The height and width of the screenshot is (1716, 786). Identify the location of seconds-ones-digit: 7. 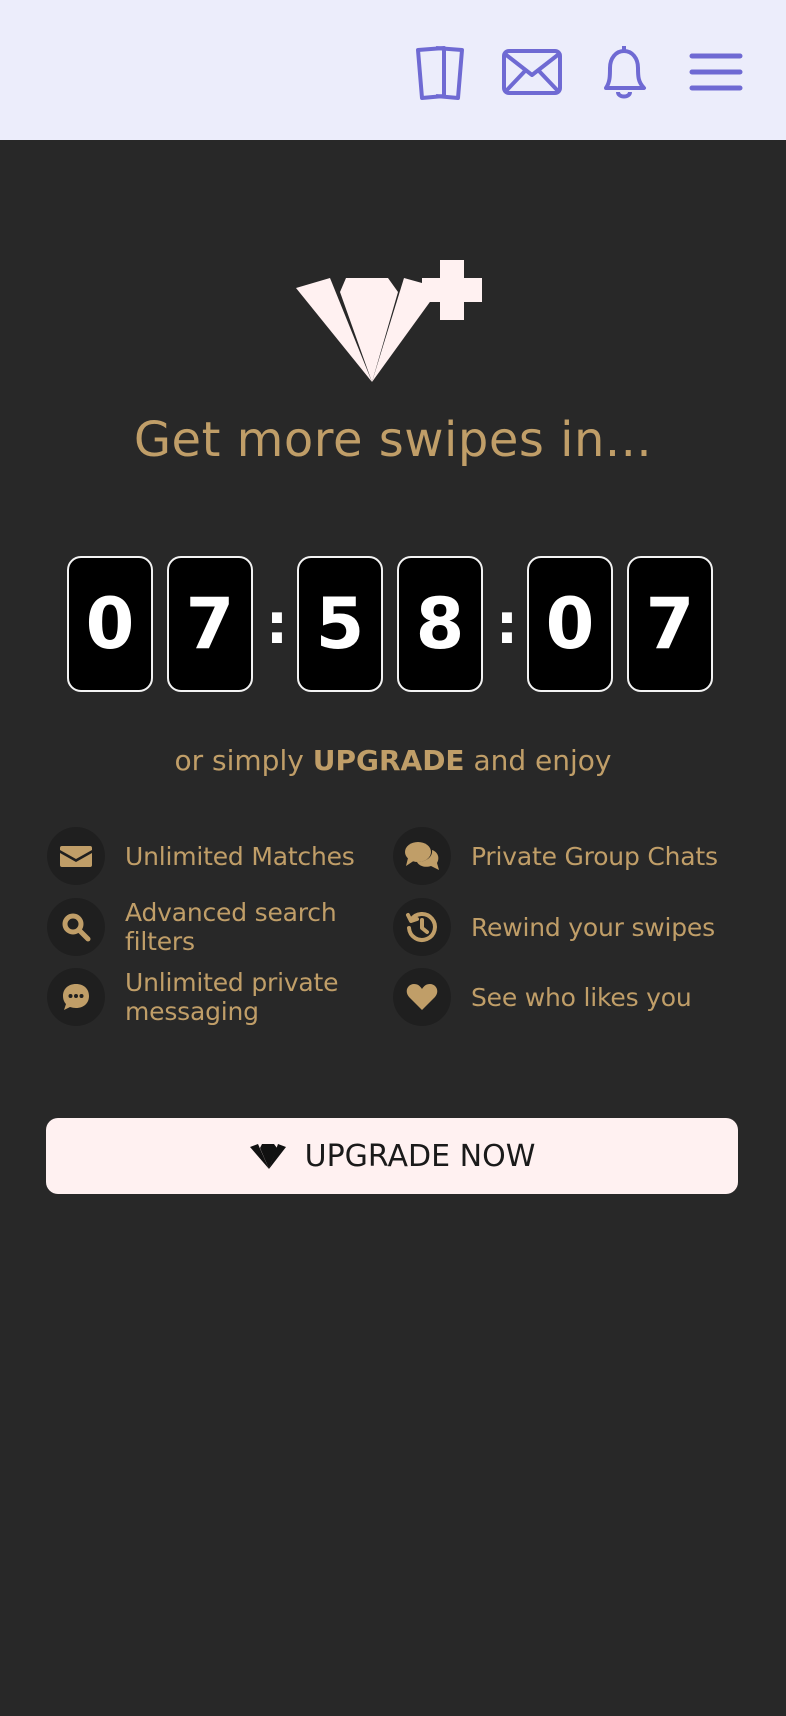
(670, 624).